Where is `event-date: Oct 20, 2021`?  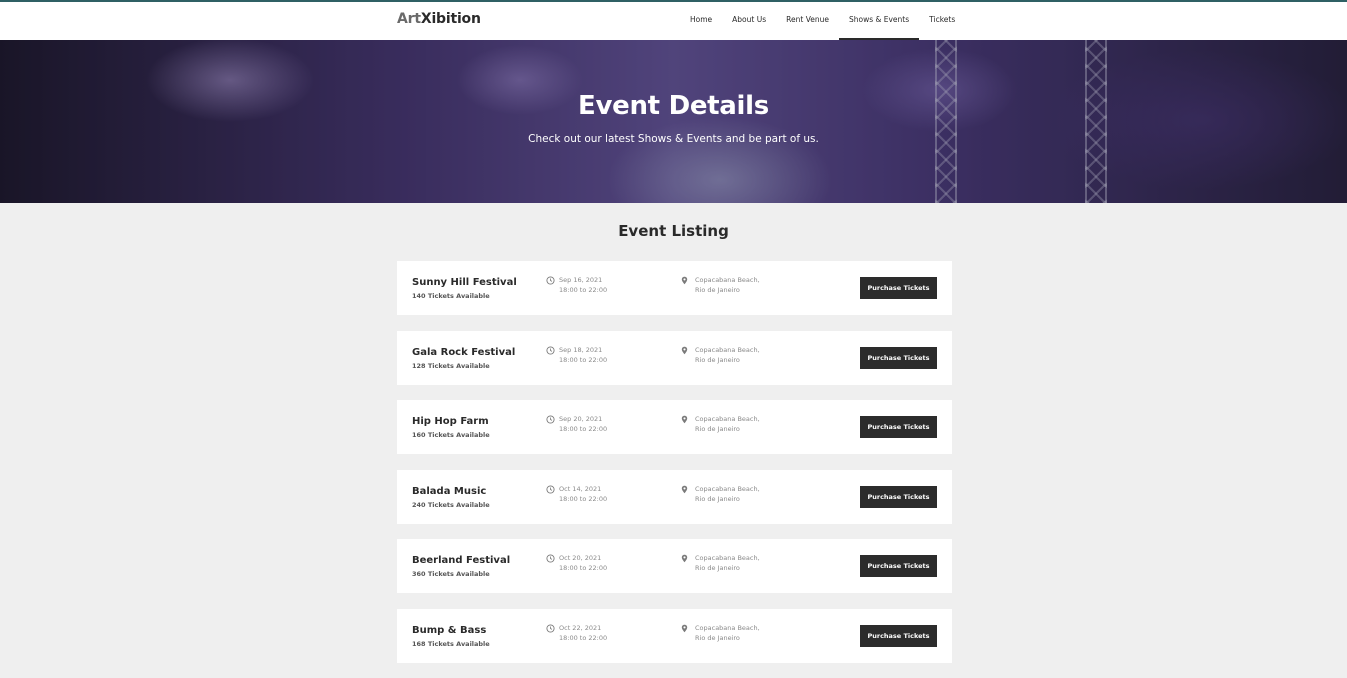
event-date: Oct 20, 2021 is located at coordinates (580, 558).